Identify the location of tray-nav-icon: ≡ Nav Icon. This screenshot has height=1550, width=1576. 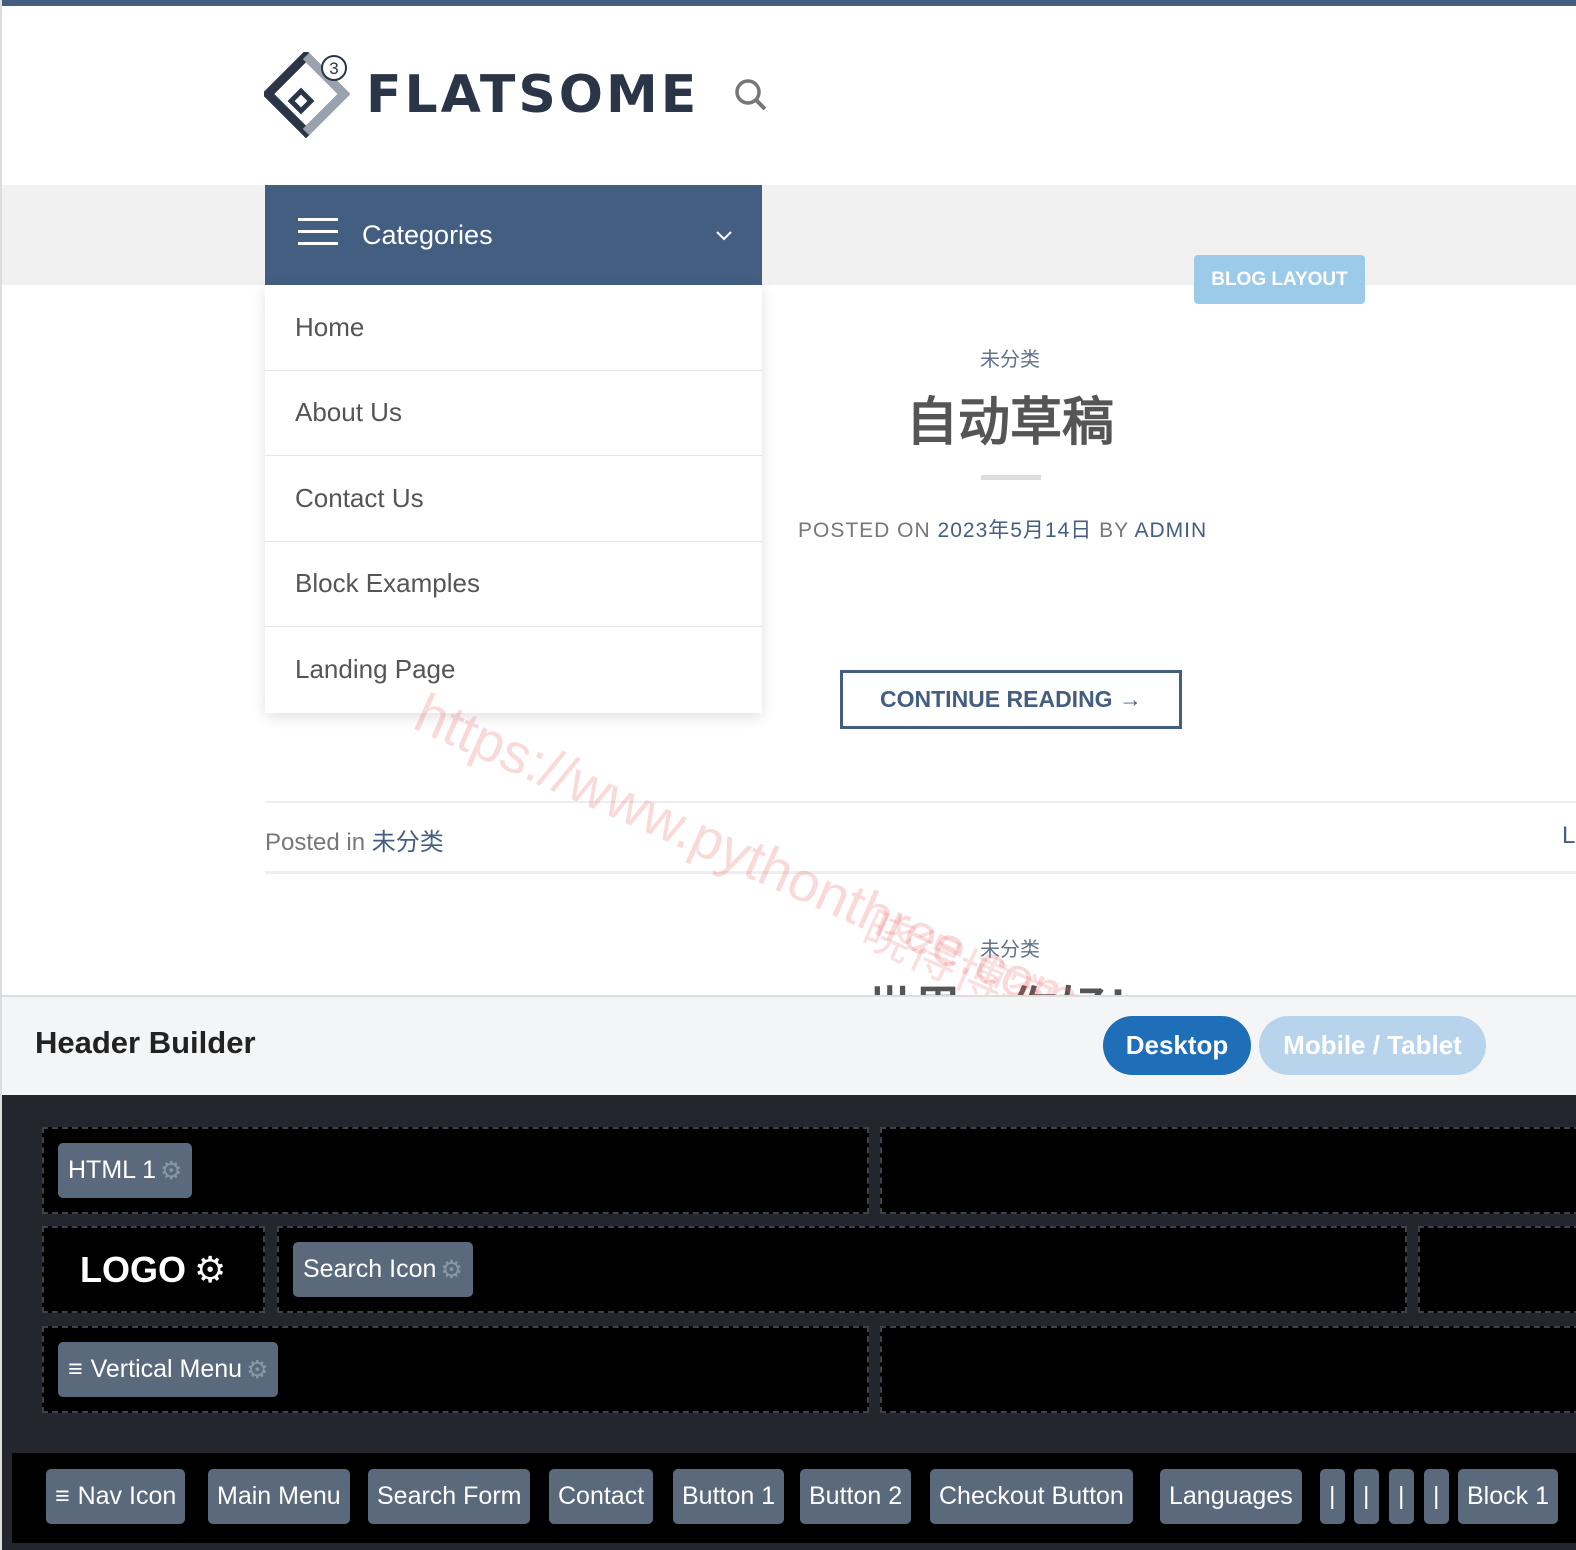
(116, 1496).